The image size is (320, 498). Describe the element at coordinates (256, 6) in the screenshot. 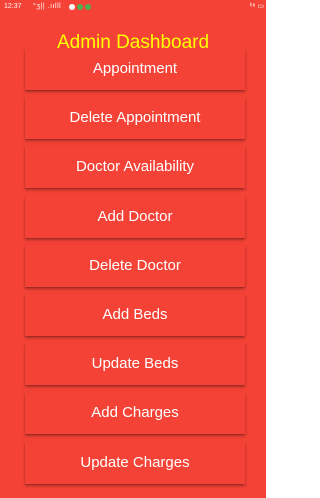

I see `battery-icon: ʰ⁸ ▭` at that location.